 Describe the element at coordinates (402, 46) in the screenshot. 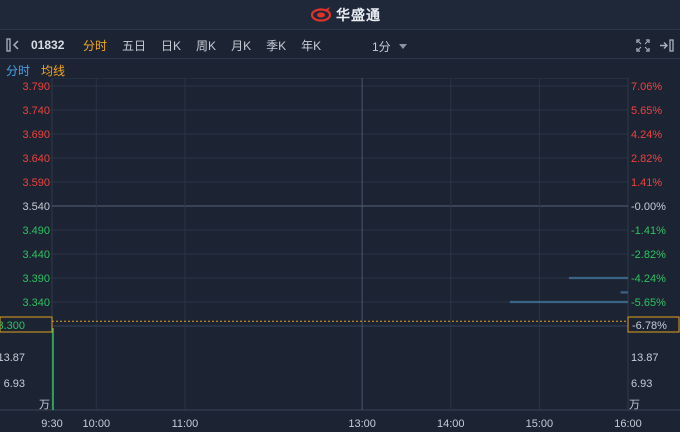

I see `chevron-down-icon` at that location.